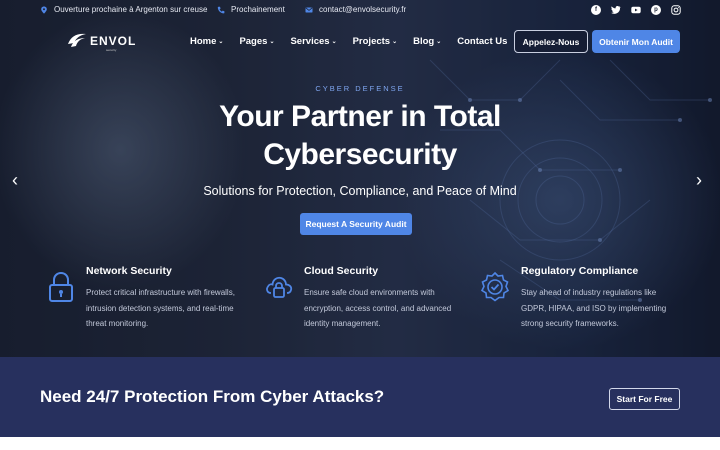  What do you see at coordinates (113, 41) in the screenshot?
I see `logo-text: ENVOL` at bounding box center [113, 41].